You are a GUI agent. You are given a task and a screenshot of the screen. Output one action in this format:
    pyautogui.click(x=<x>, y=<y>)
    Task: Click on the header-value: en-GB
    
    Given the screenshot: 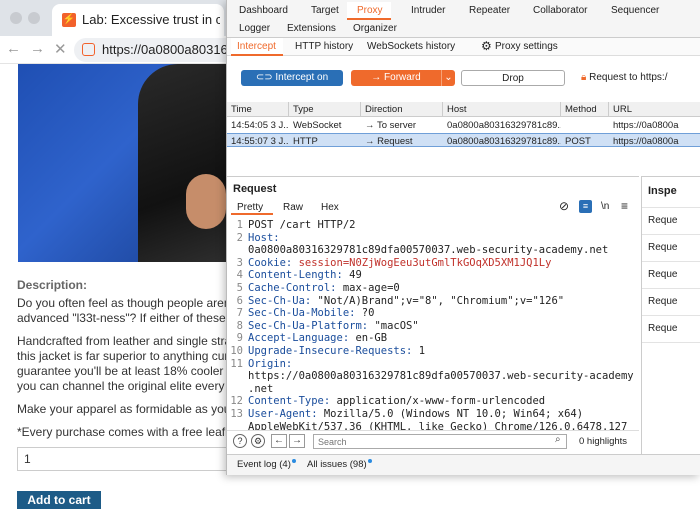 What is the action you would take?
    pyautogui.click(x=371, y=338)
    